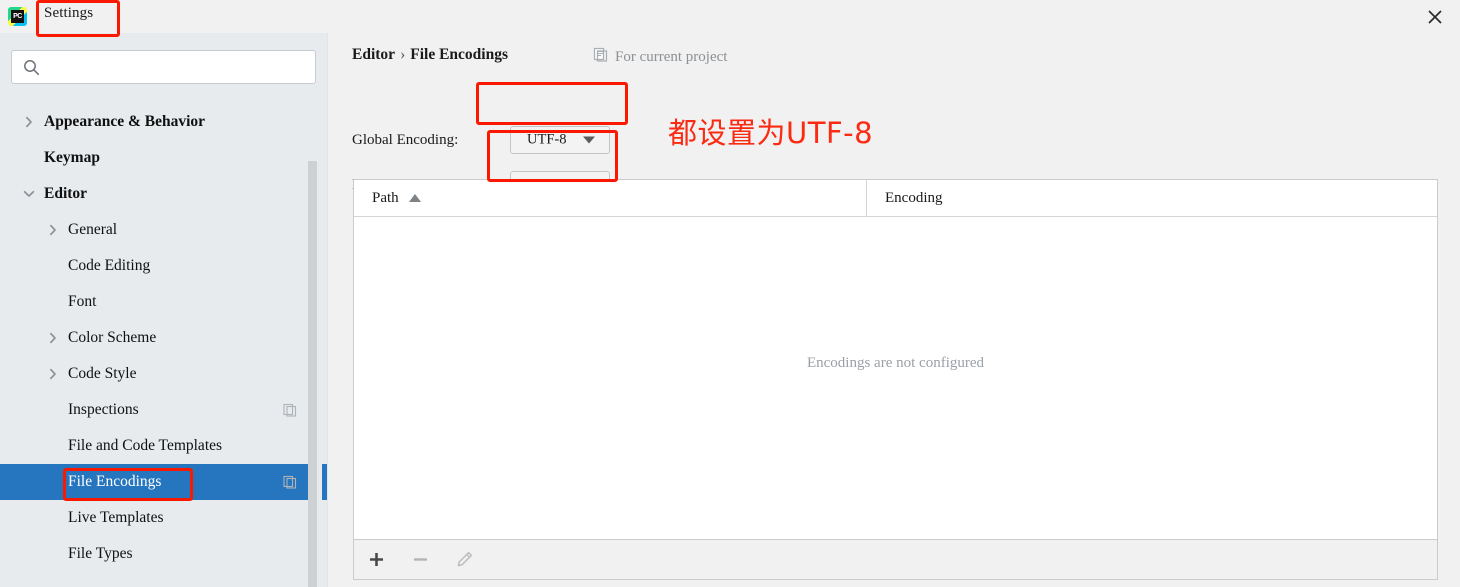 This screenshot has width=1460, height=587. What do you see at coordinates (163, 410) in the screenshot?
I see `sidebar-item-inspections: Inspections` at bounding box center [163, 410].